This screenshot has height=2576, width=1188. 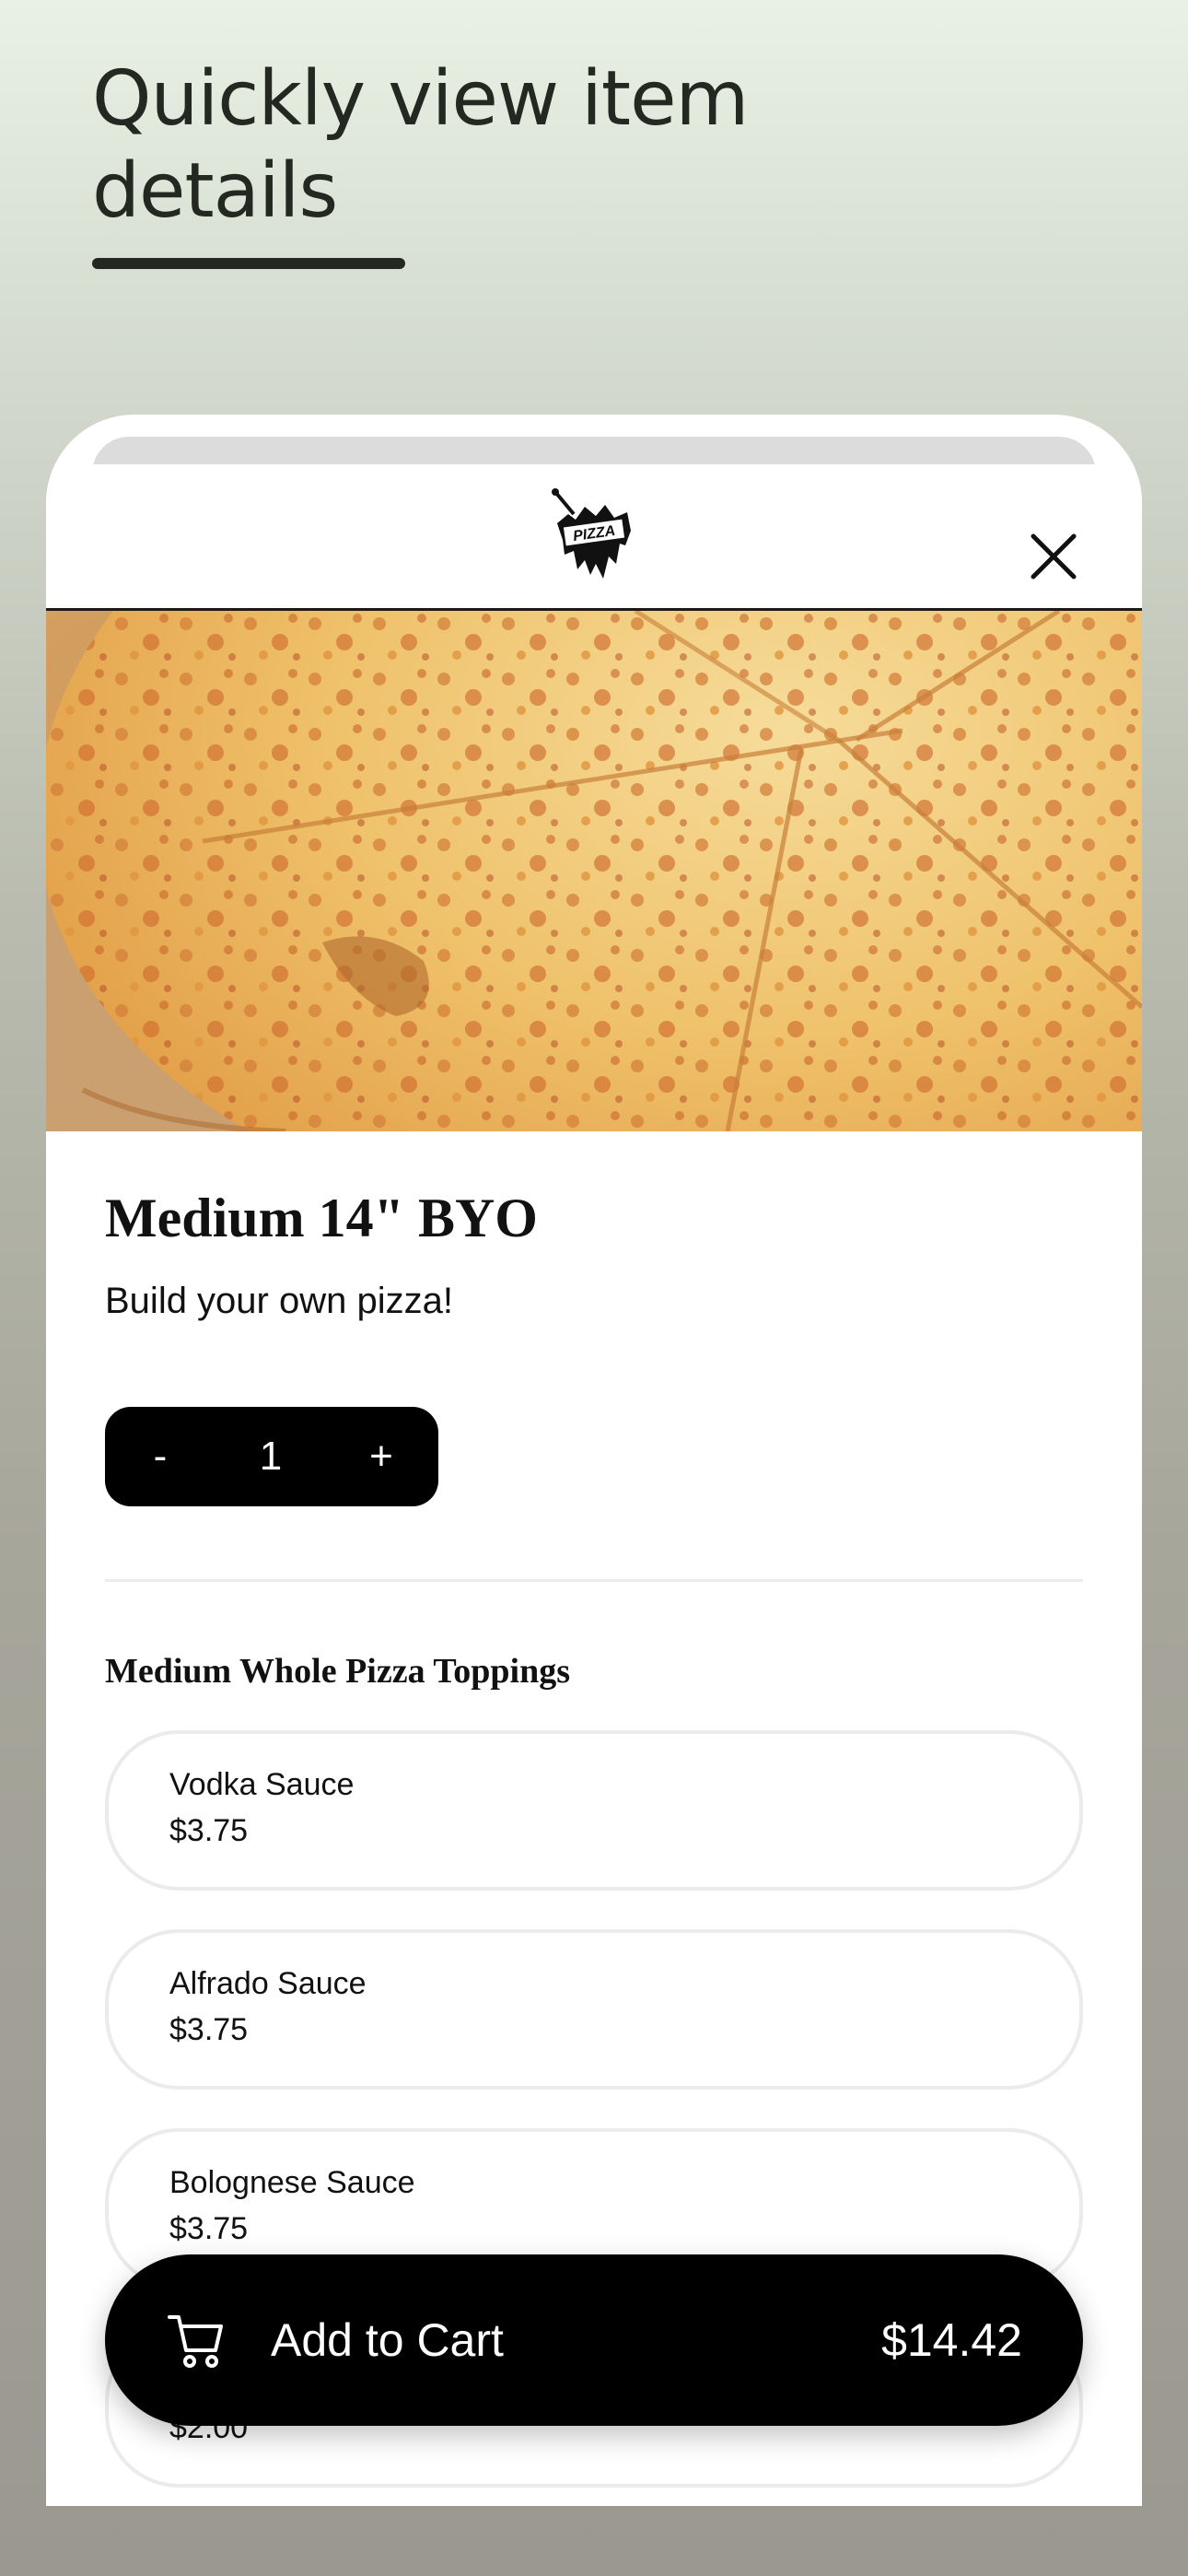 I want to click on pizza-shop-logo-icon: PIZZA, so click(x=594, y=537).